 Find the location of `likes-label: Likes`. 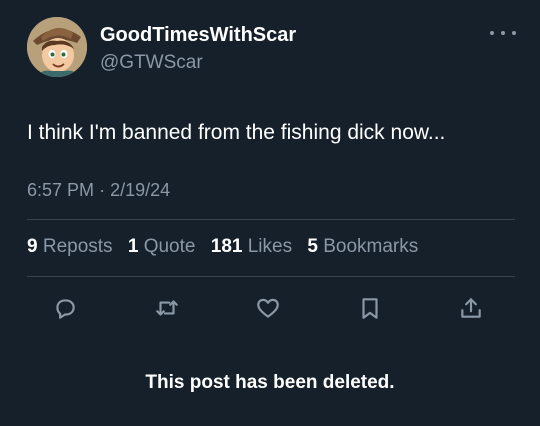

likes-label: Likes is located at coordinates (270, 246).